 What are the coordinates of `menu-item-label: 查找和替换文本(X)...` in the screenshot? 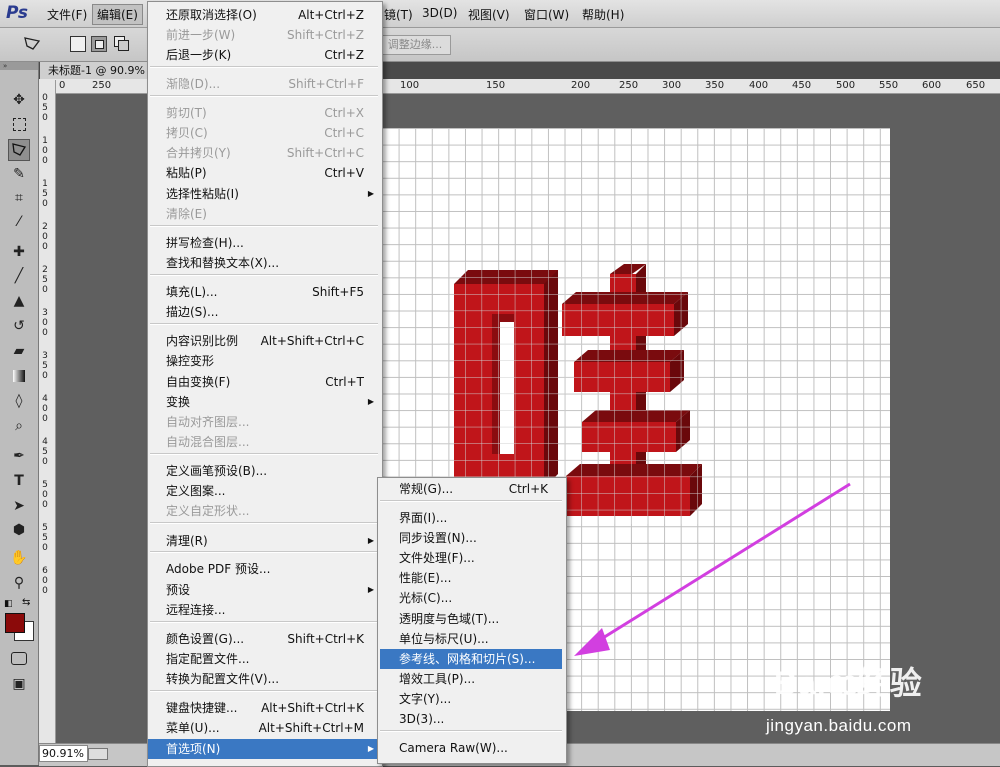 It's located at (223, 263).